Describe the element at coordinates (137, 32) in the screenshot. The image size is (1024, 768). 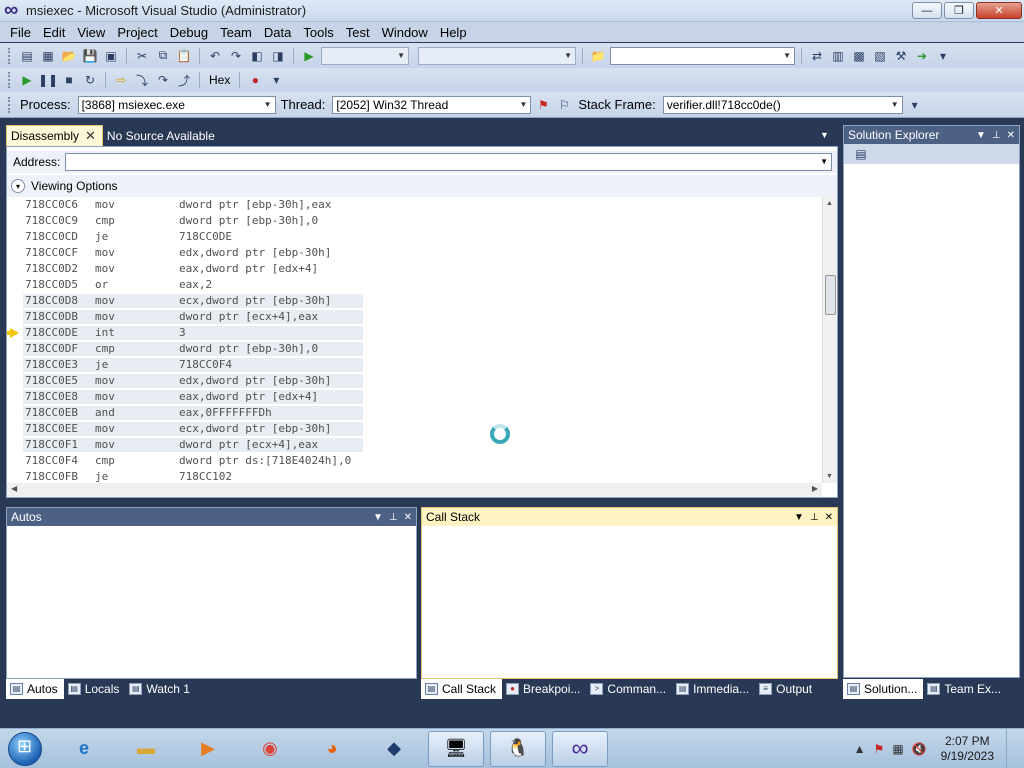
I see `menu-project: Project` at that location.